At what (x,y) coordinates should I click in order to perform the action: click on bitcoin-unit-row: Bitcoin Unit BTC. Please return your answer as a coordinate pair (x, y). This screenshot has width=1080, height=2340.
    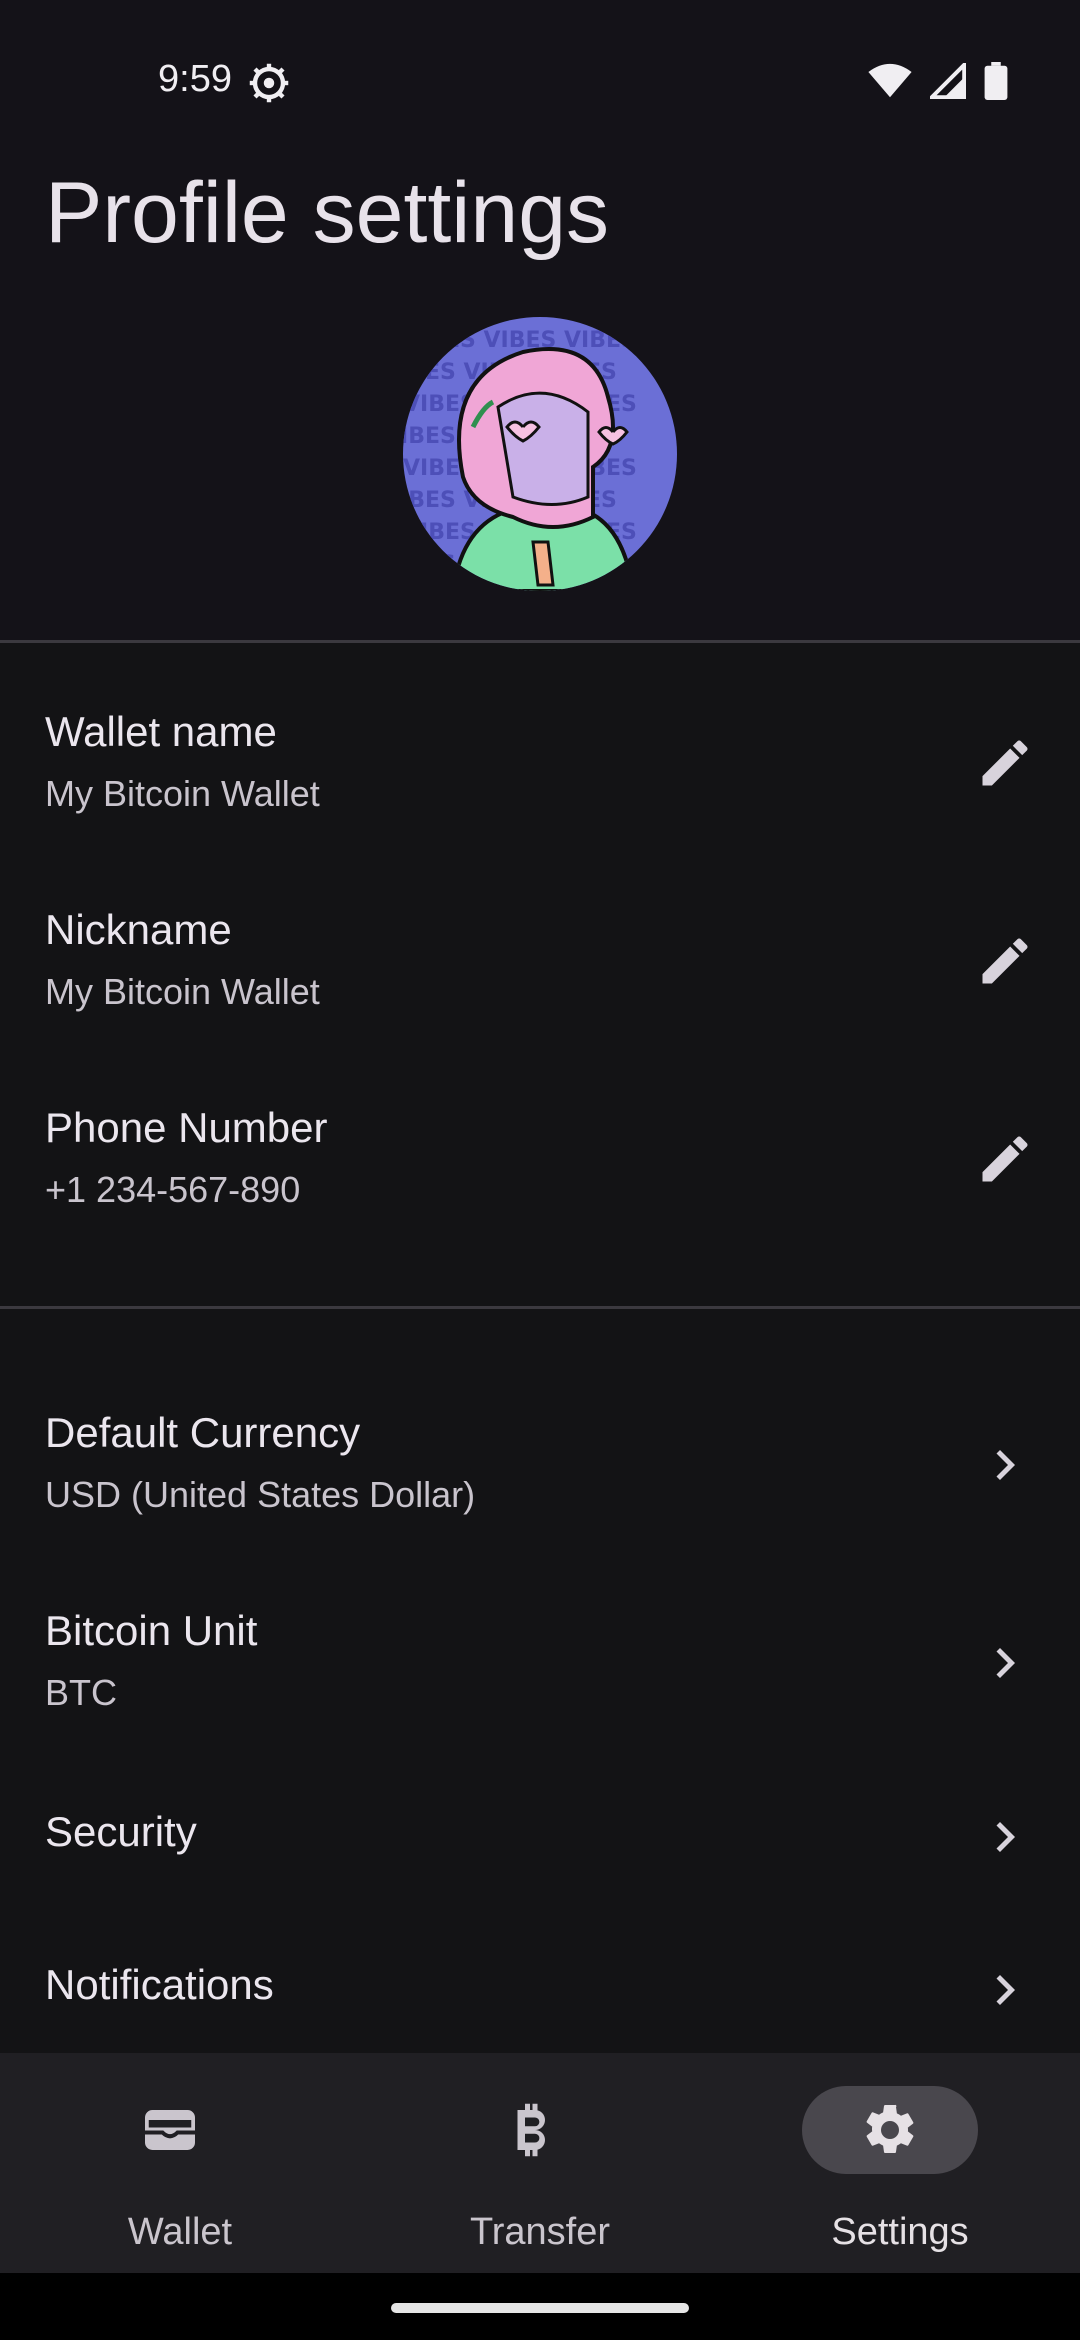
    Looking at the image, I should click on (540, 1667).